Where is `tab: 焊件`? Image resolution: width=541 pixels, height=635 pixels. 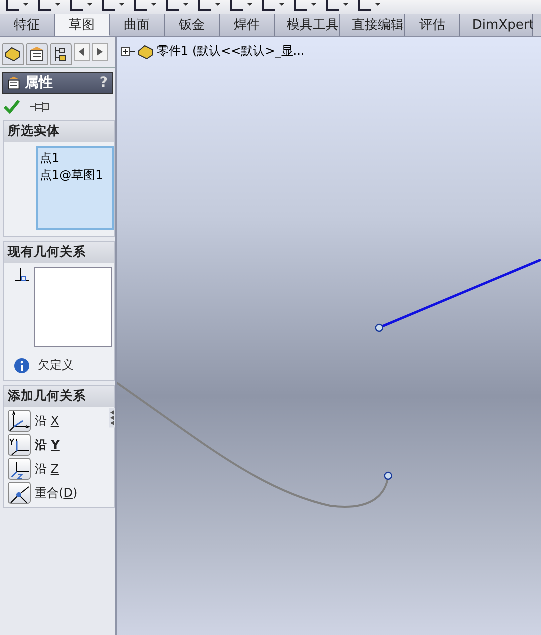 tab: 焊件 is located at coordinates (247, 25).